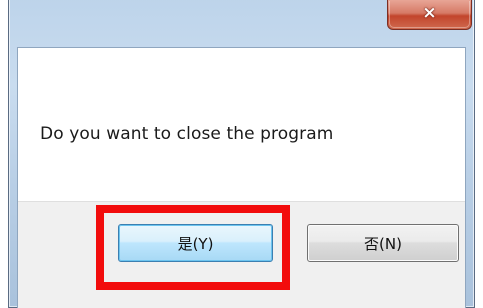 The height and width of the screenshot is (308, 483). What do you see at coordinates (383, 243) in the screenshot?
I see `no-button: 否(N)` at bounding box center [383, 243].